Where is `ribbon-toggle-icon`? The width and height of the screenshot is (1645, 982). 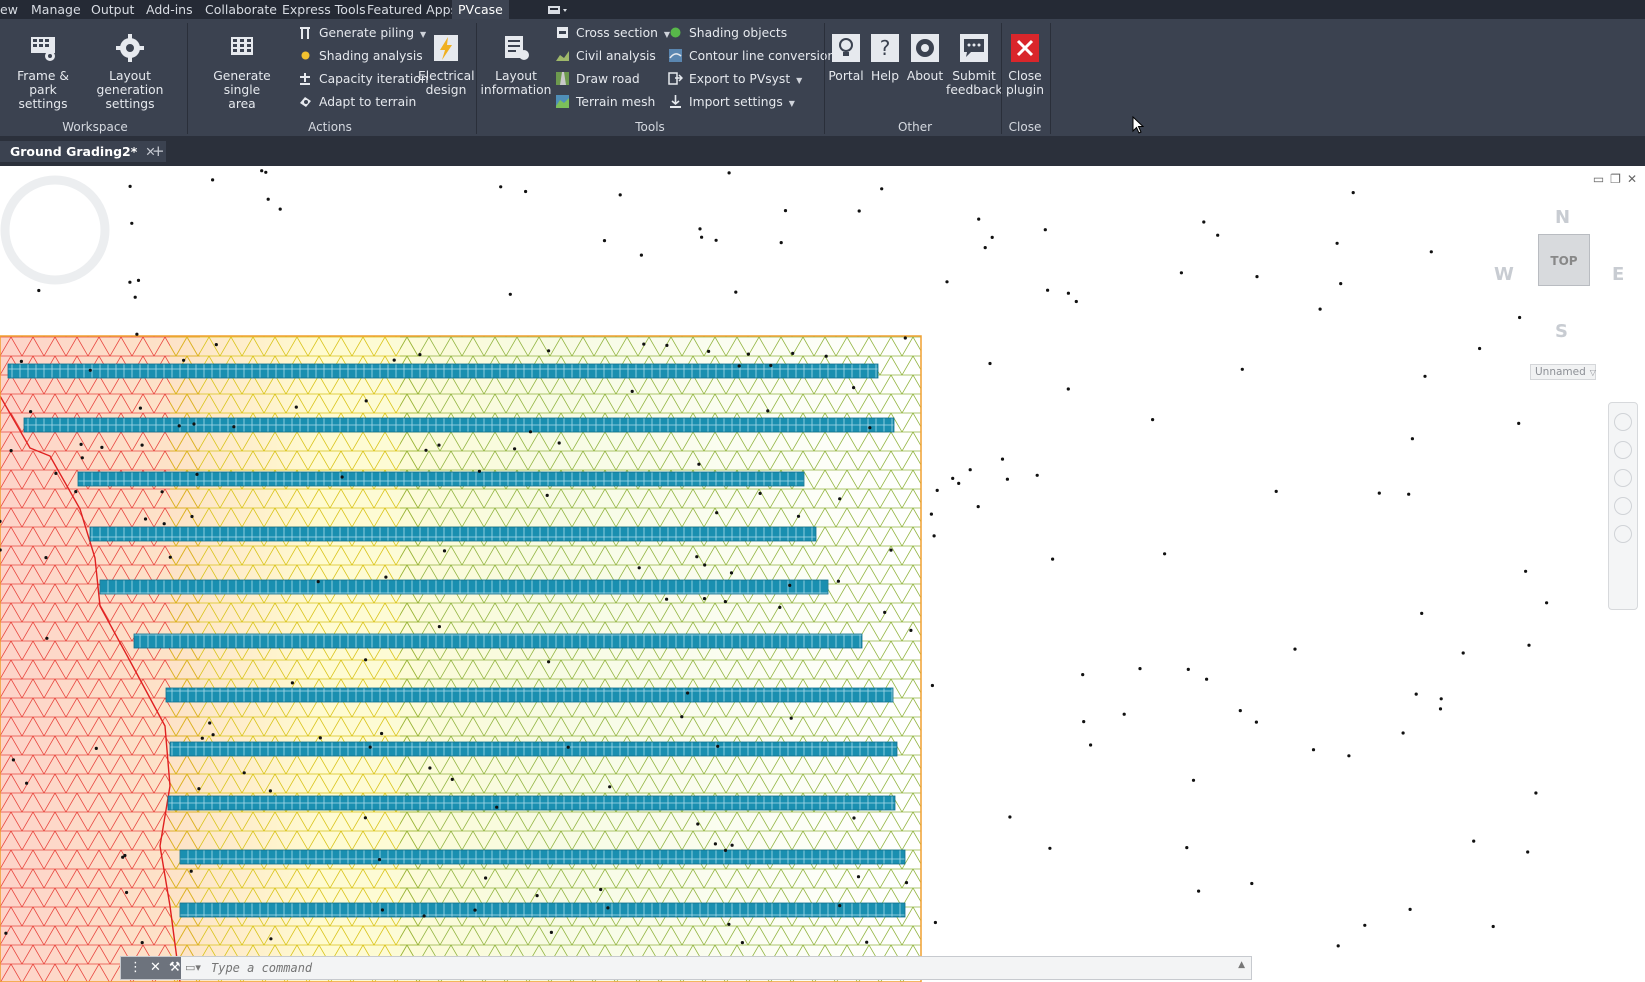
ribbon-toggle-icon is located at coordinates (558, 9).